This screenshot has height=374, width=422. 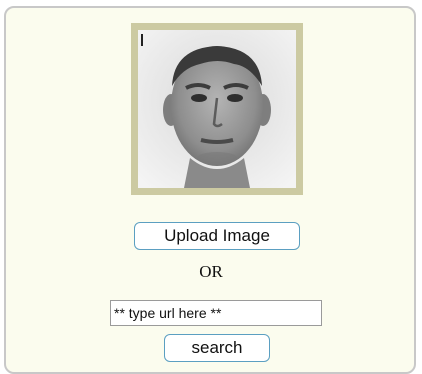 I want to click on url-input, so click(x=216, y=313).